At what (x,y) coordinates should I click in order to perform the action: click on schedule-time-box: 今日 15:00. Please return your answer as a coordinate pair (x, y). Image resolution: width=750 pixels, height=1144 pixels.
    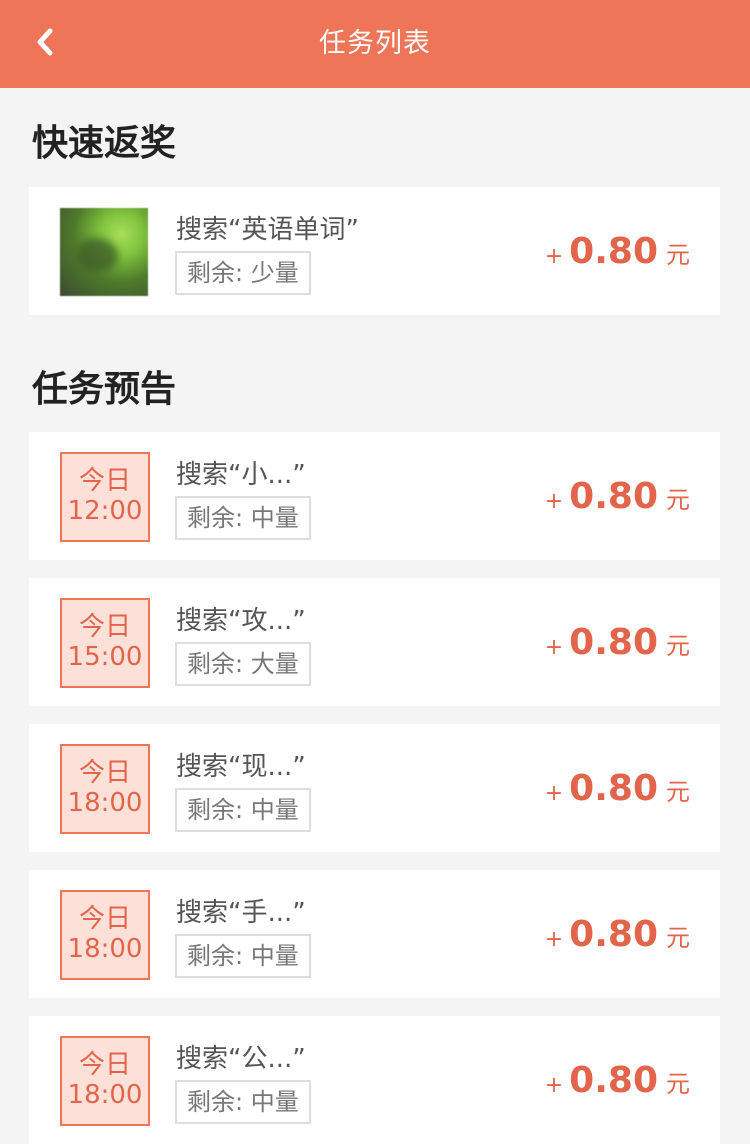
    Looking at the image, I should click on (105, 643).